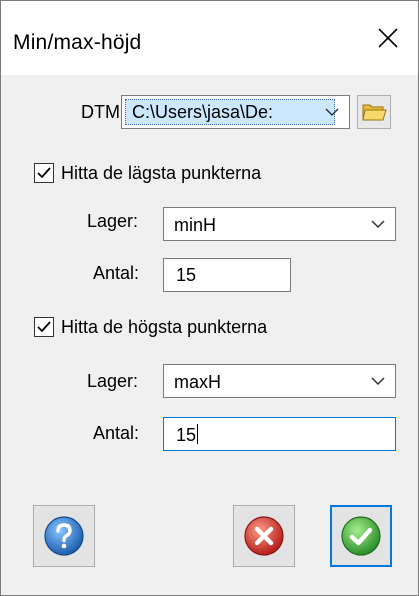 Image resolution: width=419 pixels, height=596 pixels. I want to click on dtm-label: DTM:, so click(103, 112).